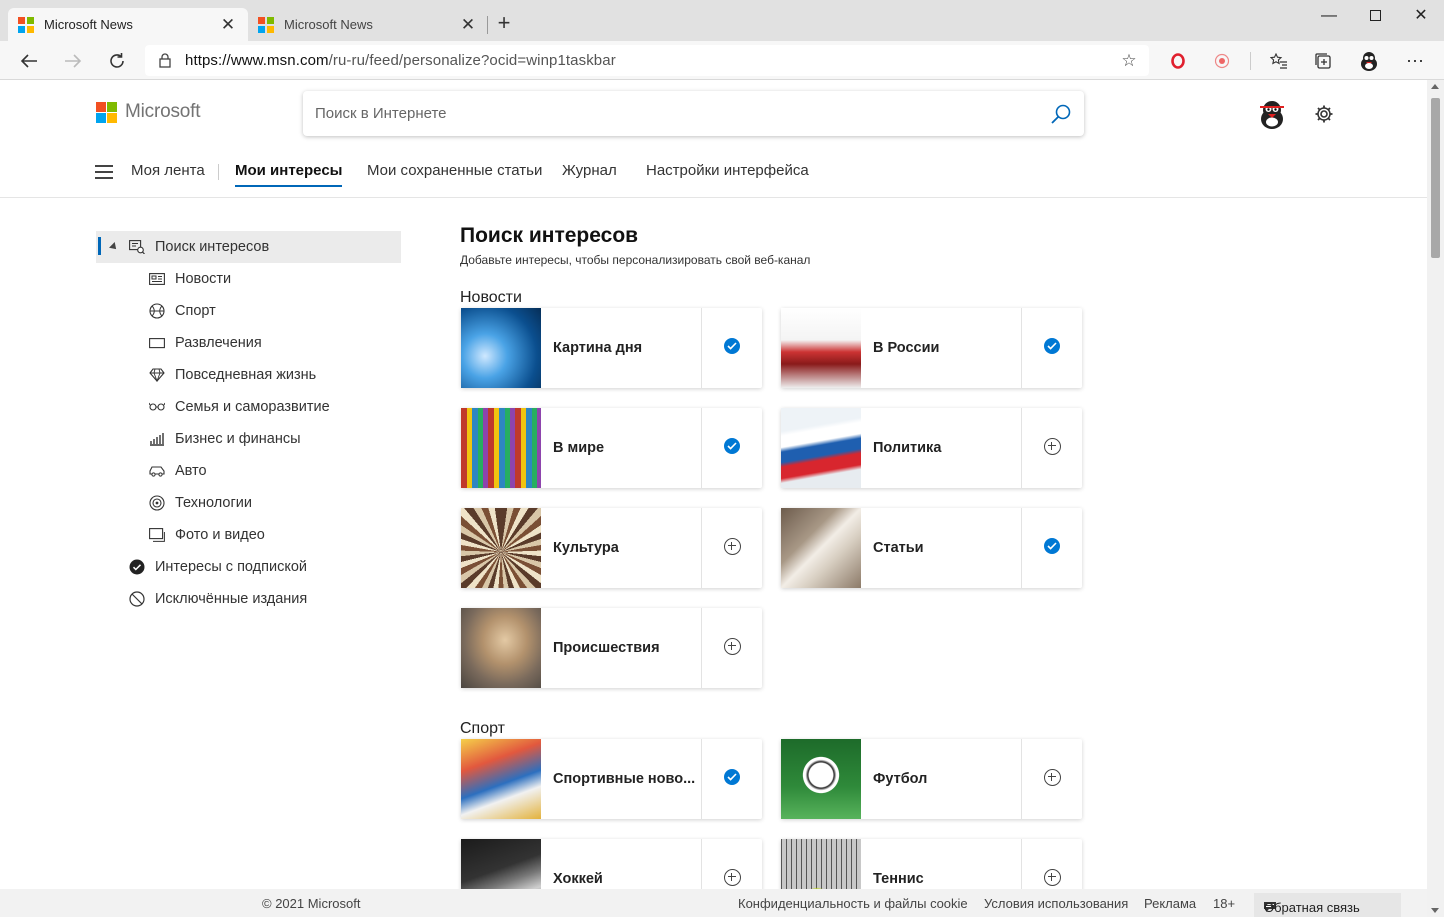 The height and width of the screenshot is (917, 1444). What do you see at coordinates (1279, 61) in the screenshot?
I see `favorites-list-icon` at bounding box center [1279, 61].